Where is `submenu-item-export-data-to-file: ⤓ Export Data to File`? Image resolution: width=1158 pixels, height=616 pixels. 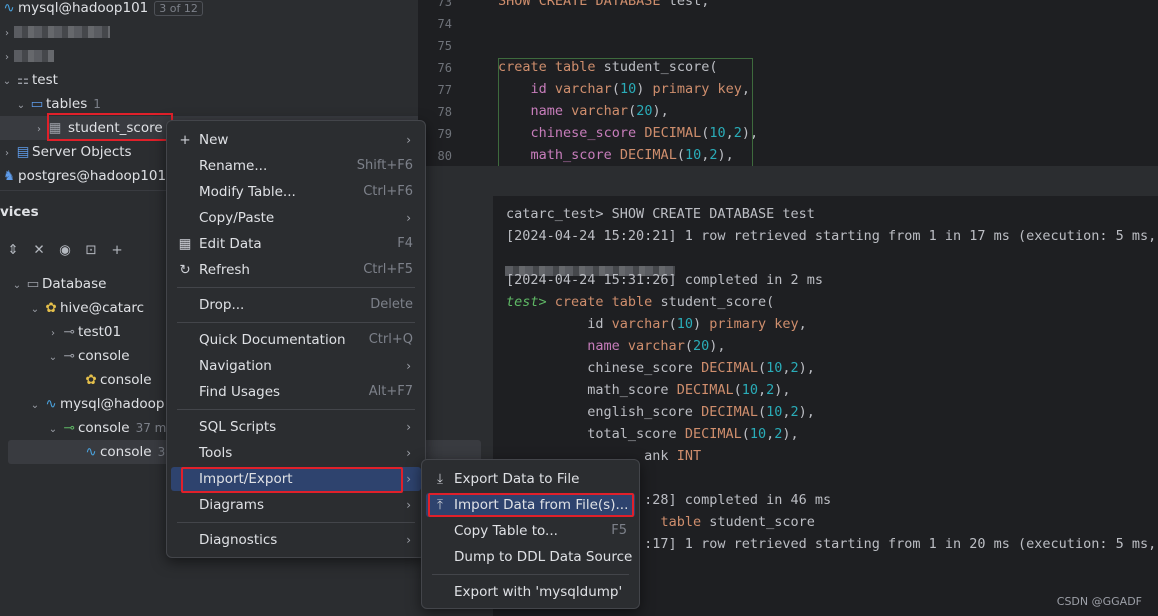
submenu-item-export-data-to-file: ⤓ Export Data to File is located at coordinates (530, 479).